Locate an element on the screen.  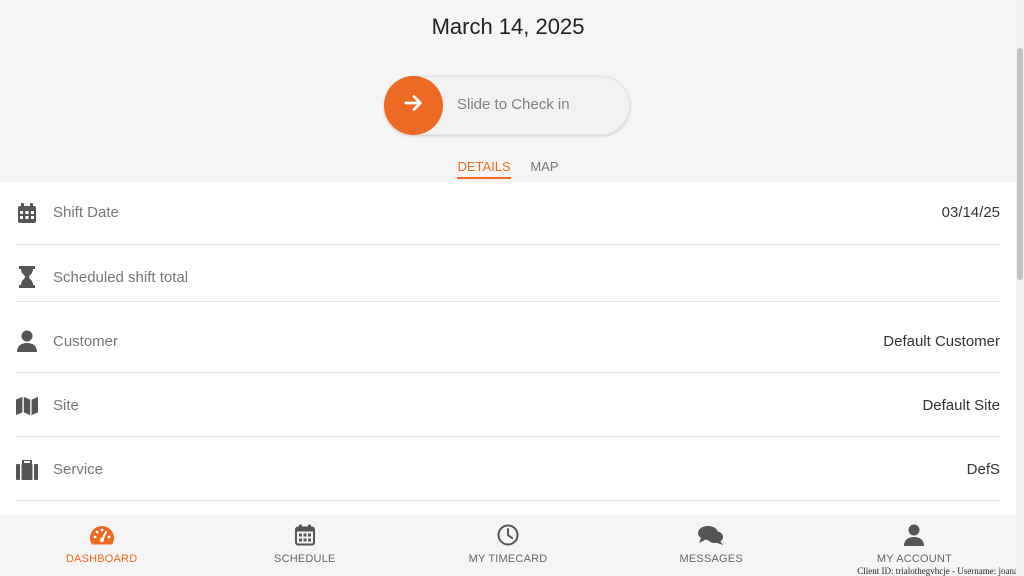
service-label: Service is located at coordinates (78, 469).